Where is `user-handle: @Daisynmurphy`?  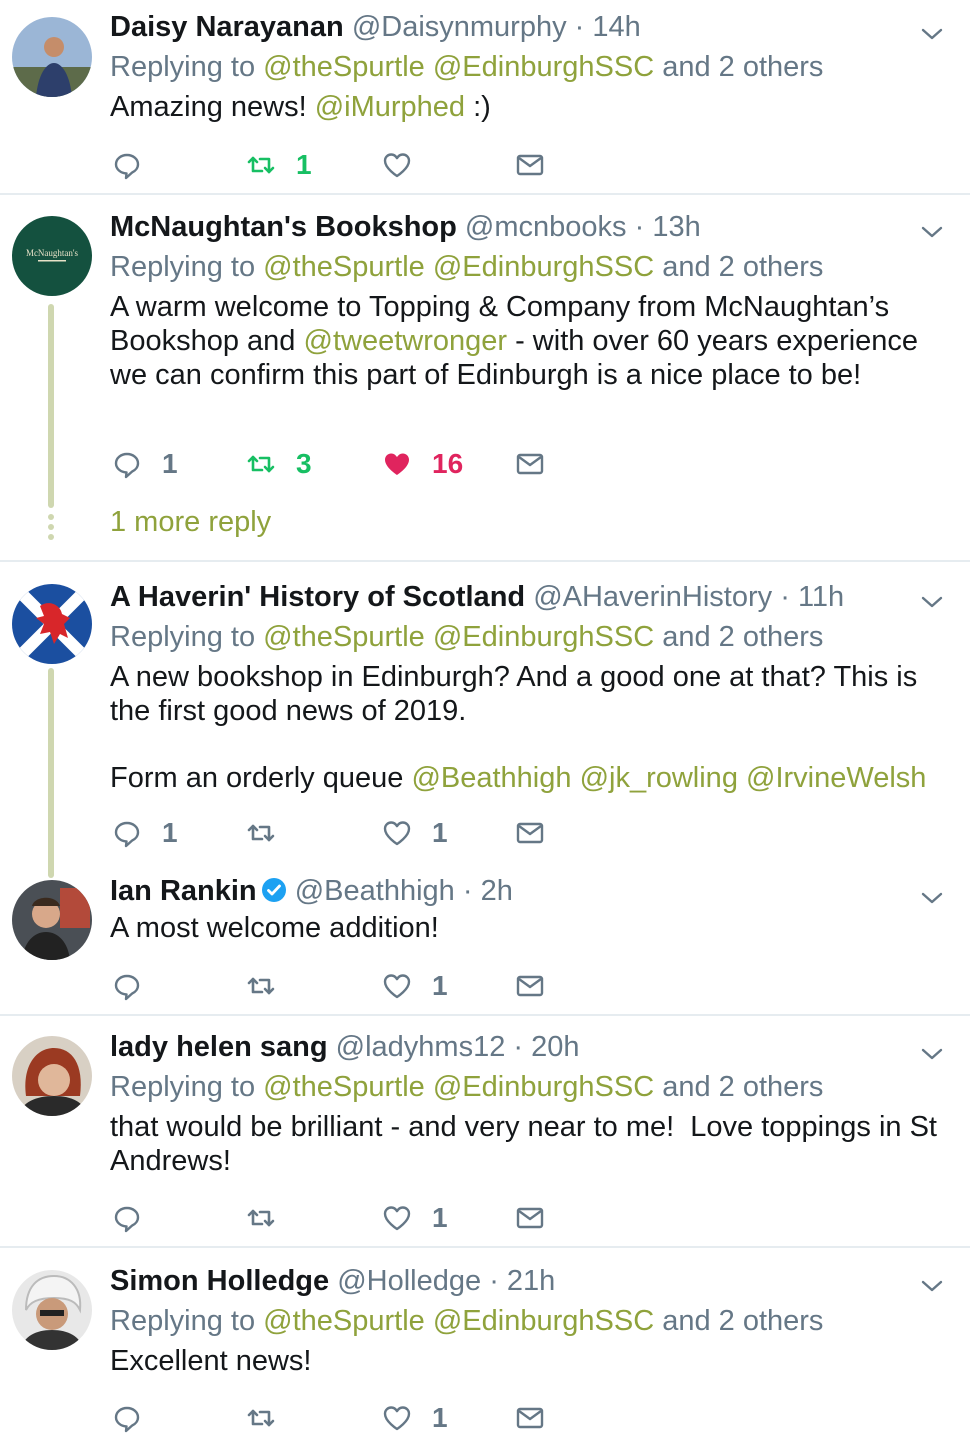
user-handle: @Daisynmurphy is located at coordinates (459, 27).